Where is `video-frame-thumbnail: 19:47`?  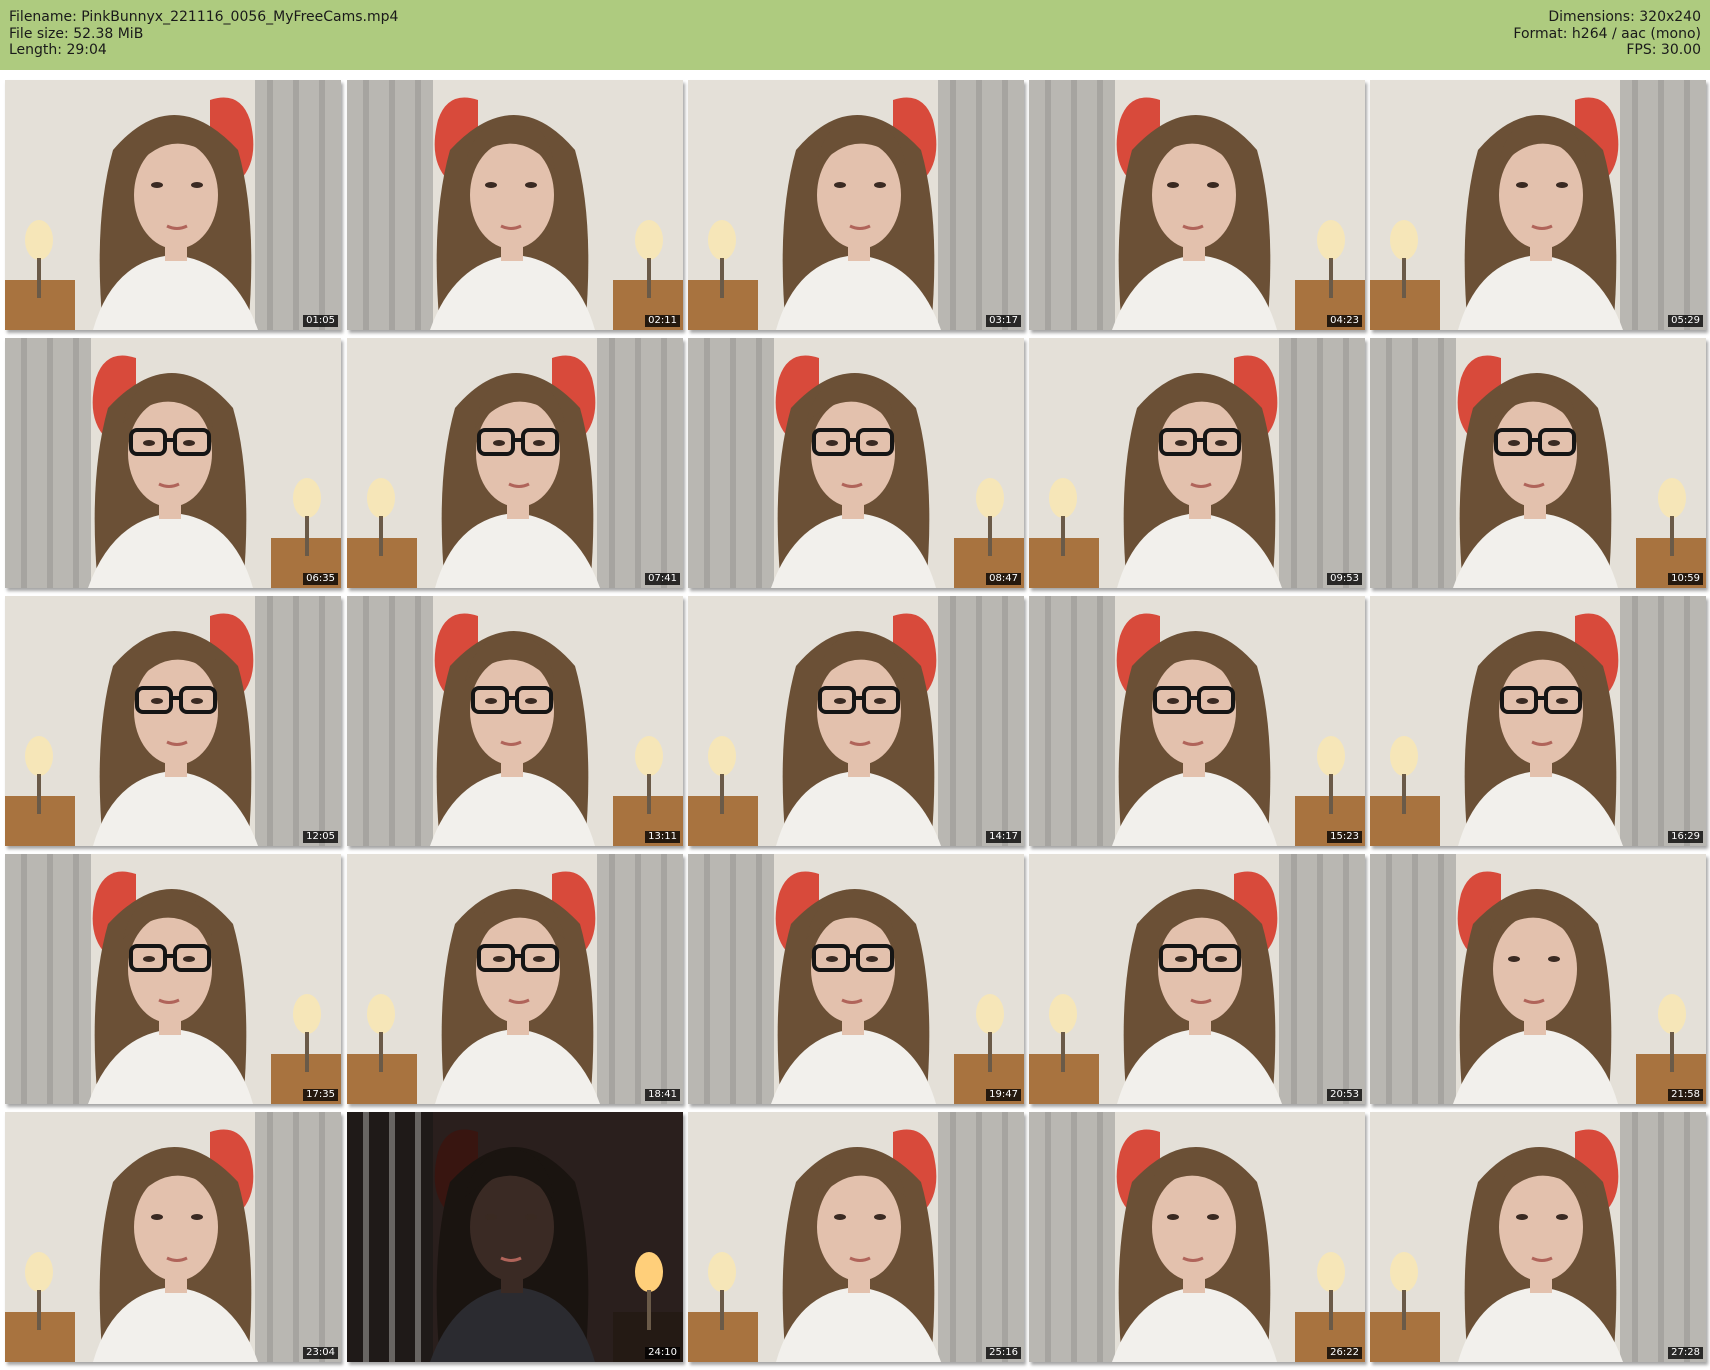 video-frame-thumbnail: 19:47 is located at coordinates (856, 979).